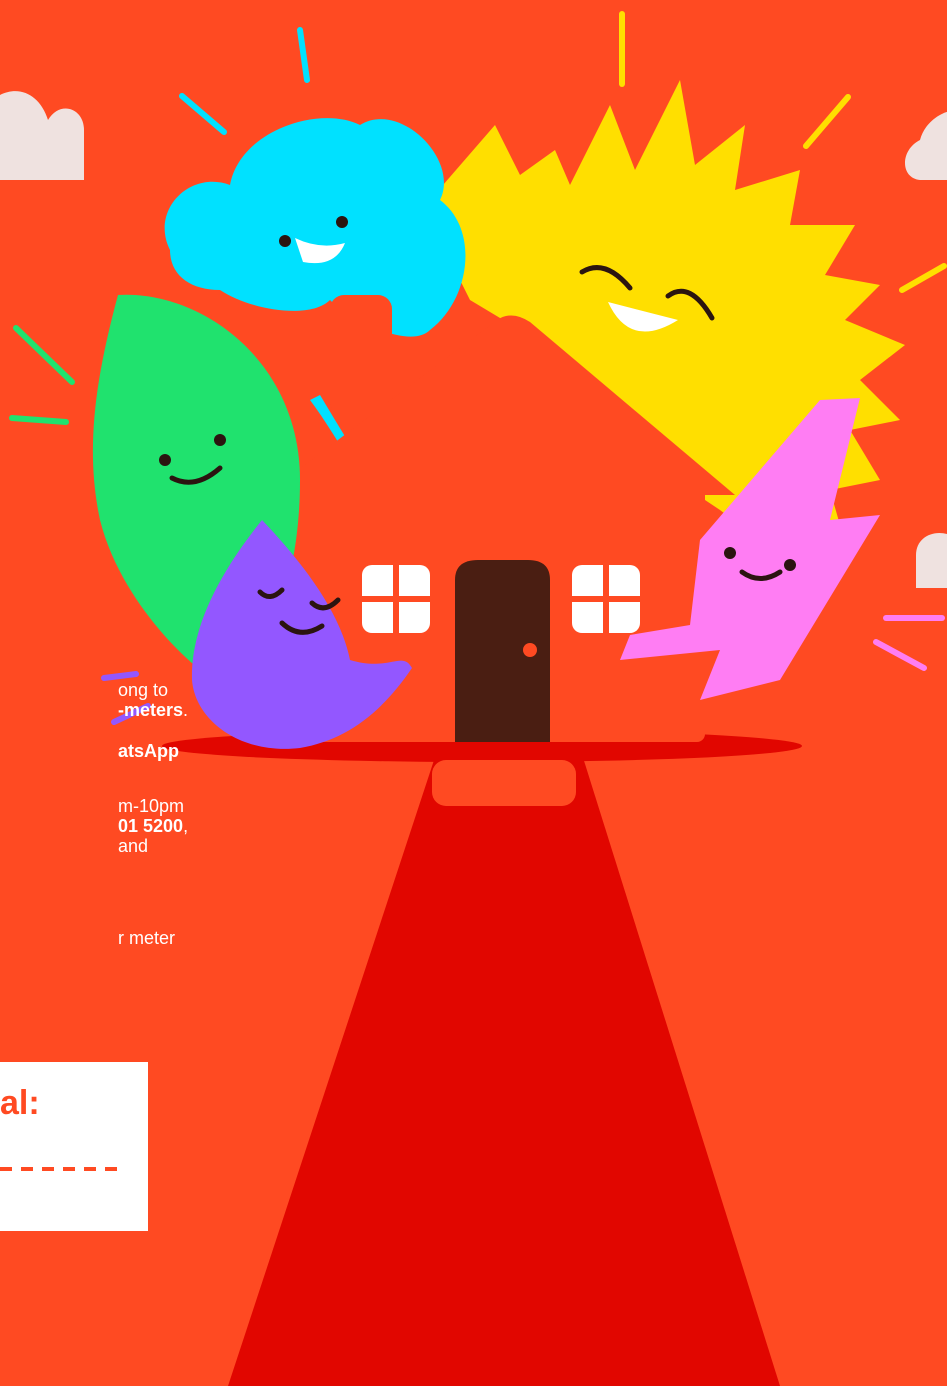  Describe the element at coordinates (186, 710) in the screenshot. I see `text-line-2-suffix: .` at that location.